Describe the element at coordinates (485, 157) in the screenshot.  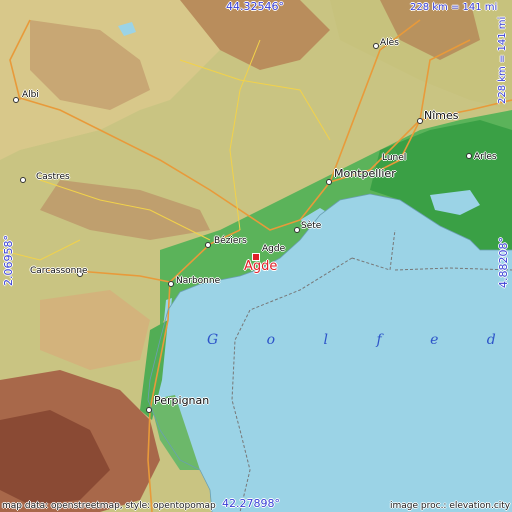
I see `place-arles: Arles` at that location.